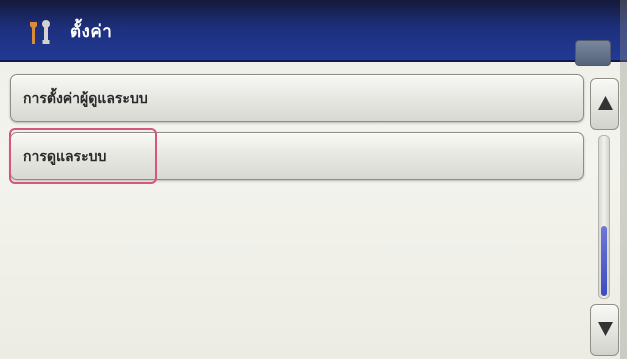 The height and width of the screenshot is (359, 627). Describe the element at coordinates (41, 31) in the screenshot. I see `tools-icon` at that location.